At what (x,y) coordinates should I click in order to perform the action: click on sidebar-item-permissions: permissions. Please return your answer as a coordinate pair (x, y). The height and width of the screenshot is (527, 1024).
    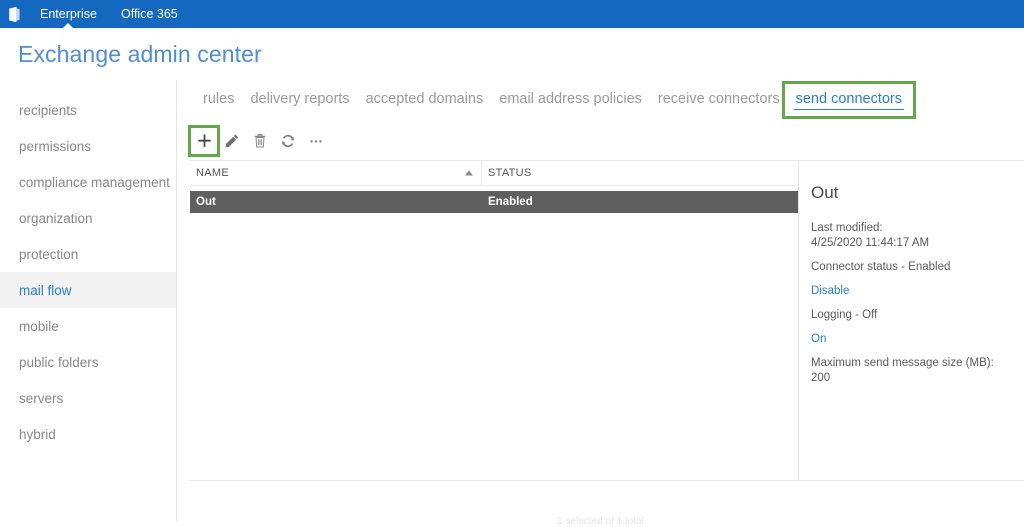
    Looking at the image, I should click on (88, 146).